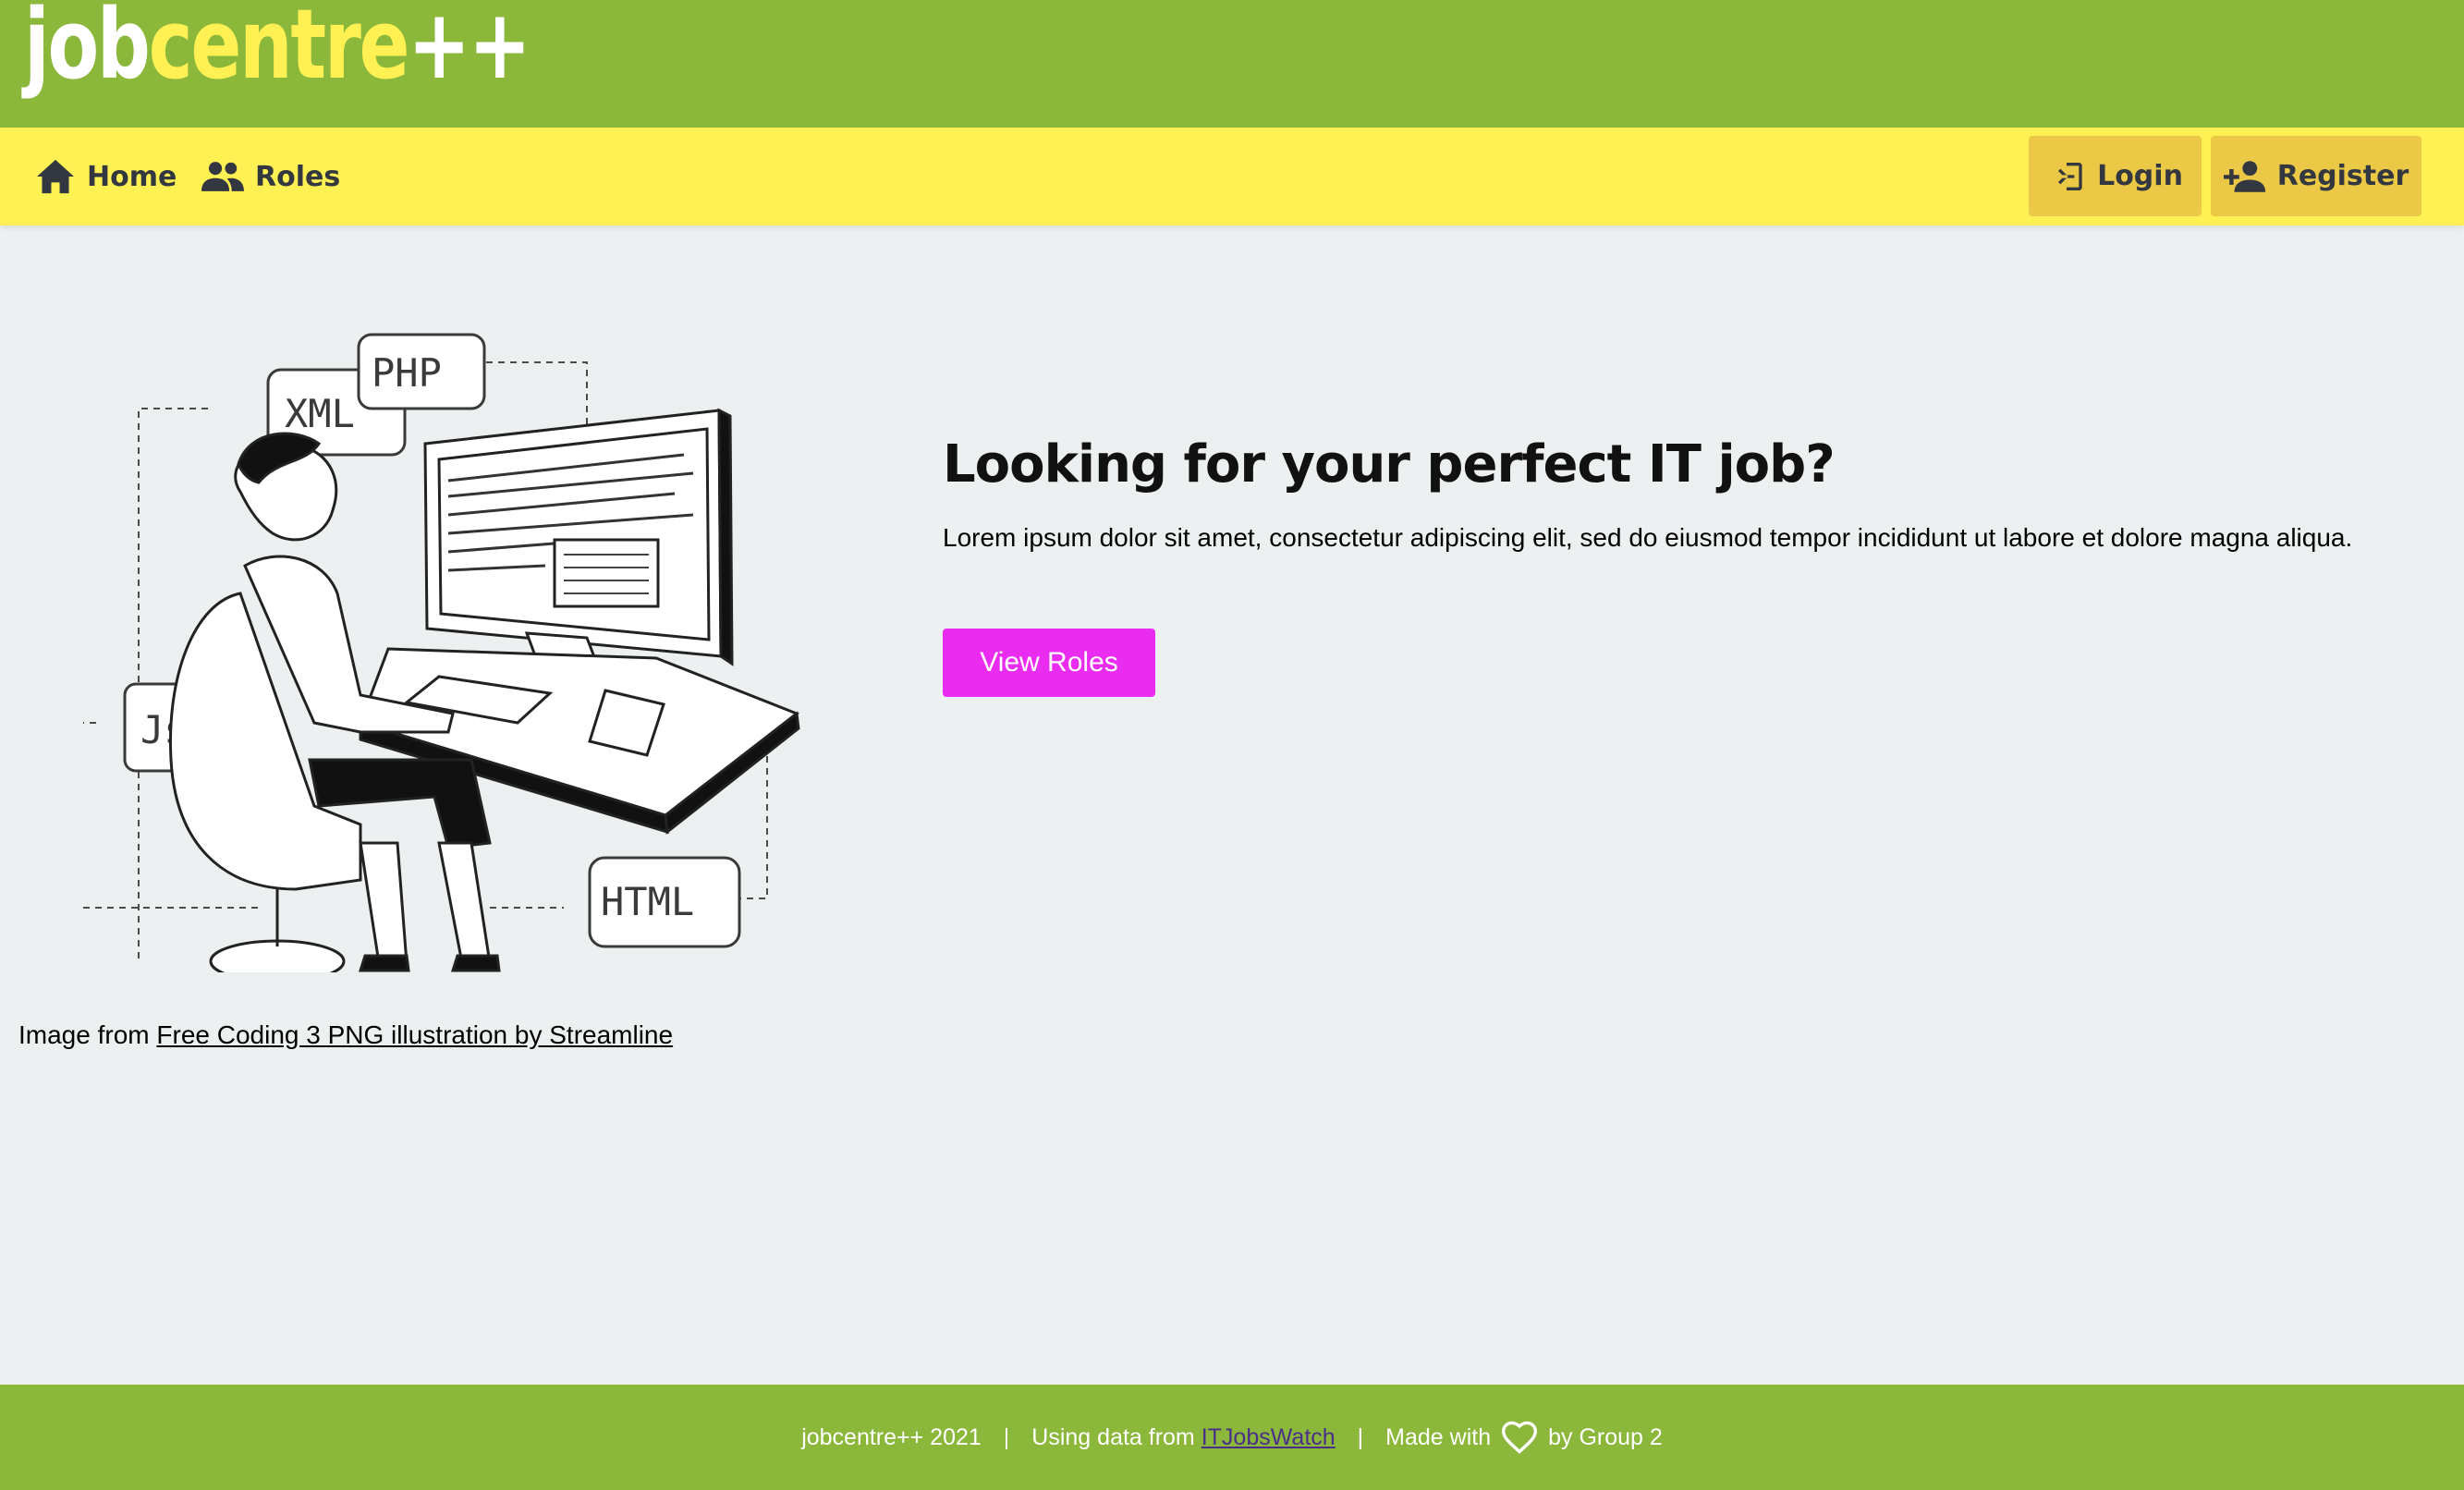  What do you see at coordinates (1389, 464) in the screenshot?
I see `hero-title: Looking for your perfect IT job?` at bounding box center [1389, 464].